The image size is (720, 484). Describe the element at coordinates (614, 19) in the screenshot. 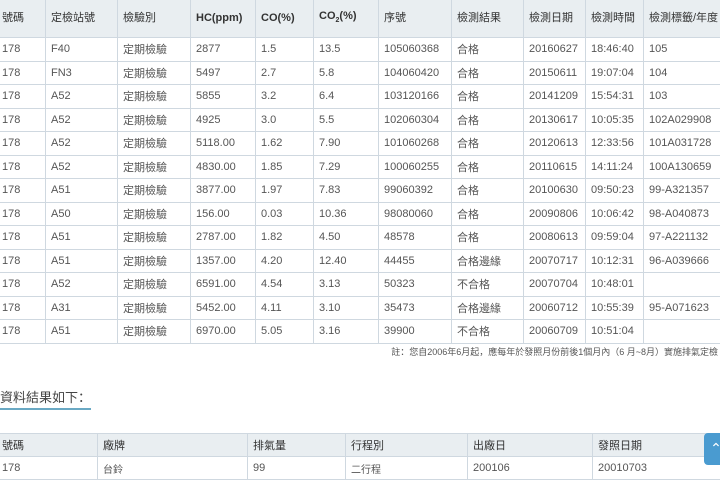

I see `col-time: 檢測時間` at that location.